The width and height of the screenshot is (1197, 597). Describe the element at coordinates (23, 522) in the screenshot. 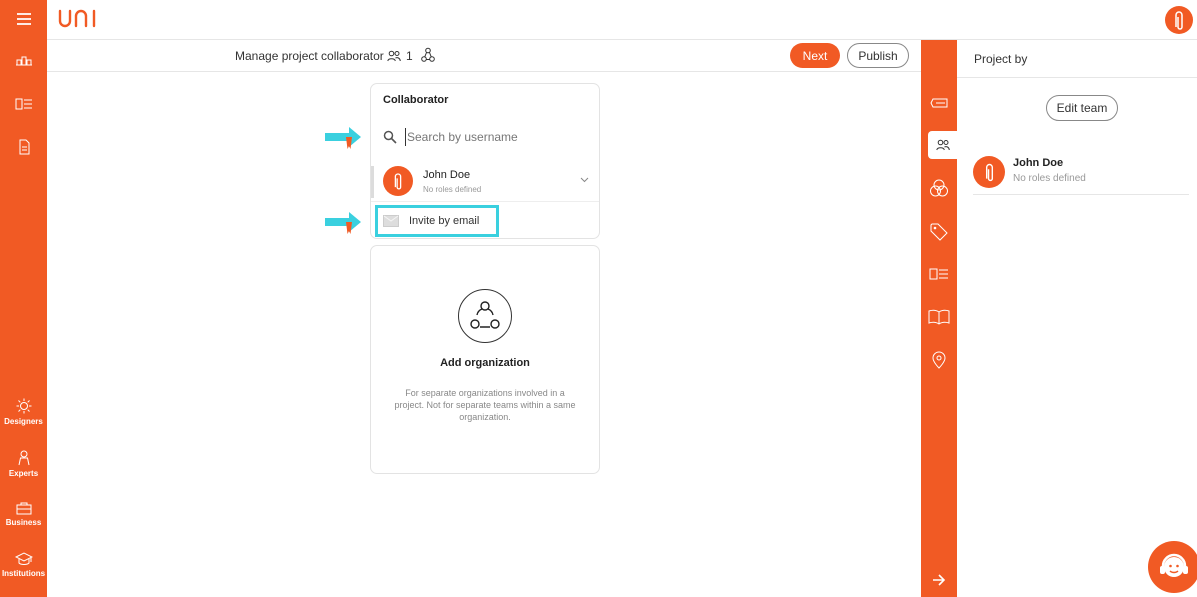

I see `sidebar-label-business: Business` at that location.